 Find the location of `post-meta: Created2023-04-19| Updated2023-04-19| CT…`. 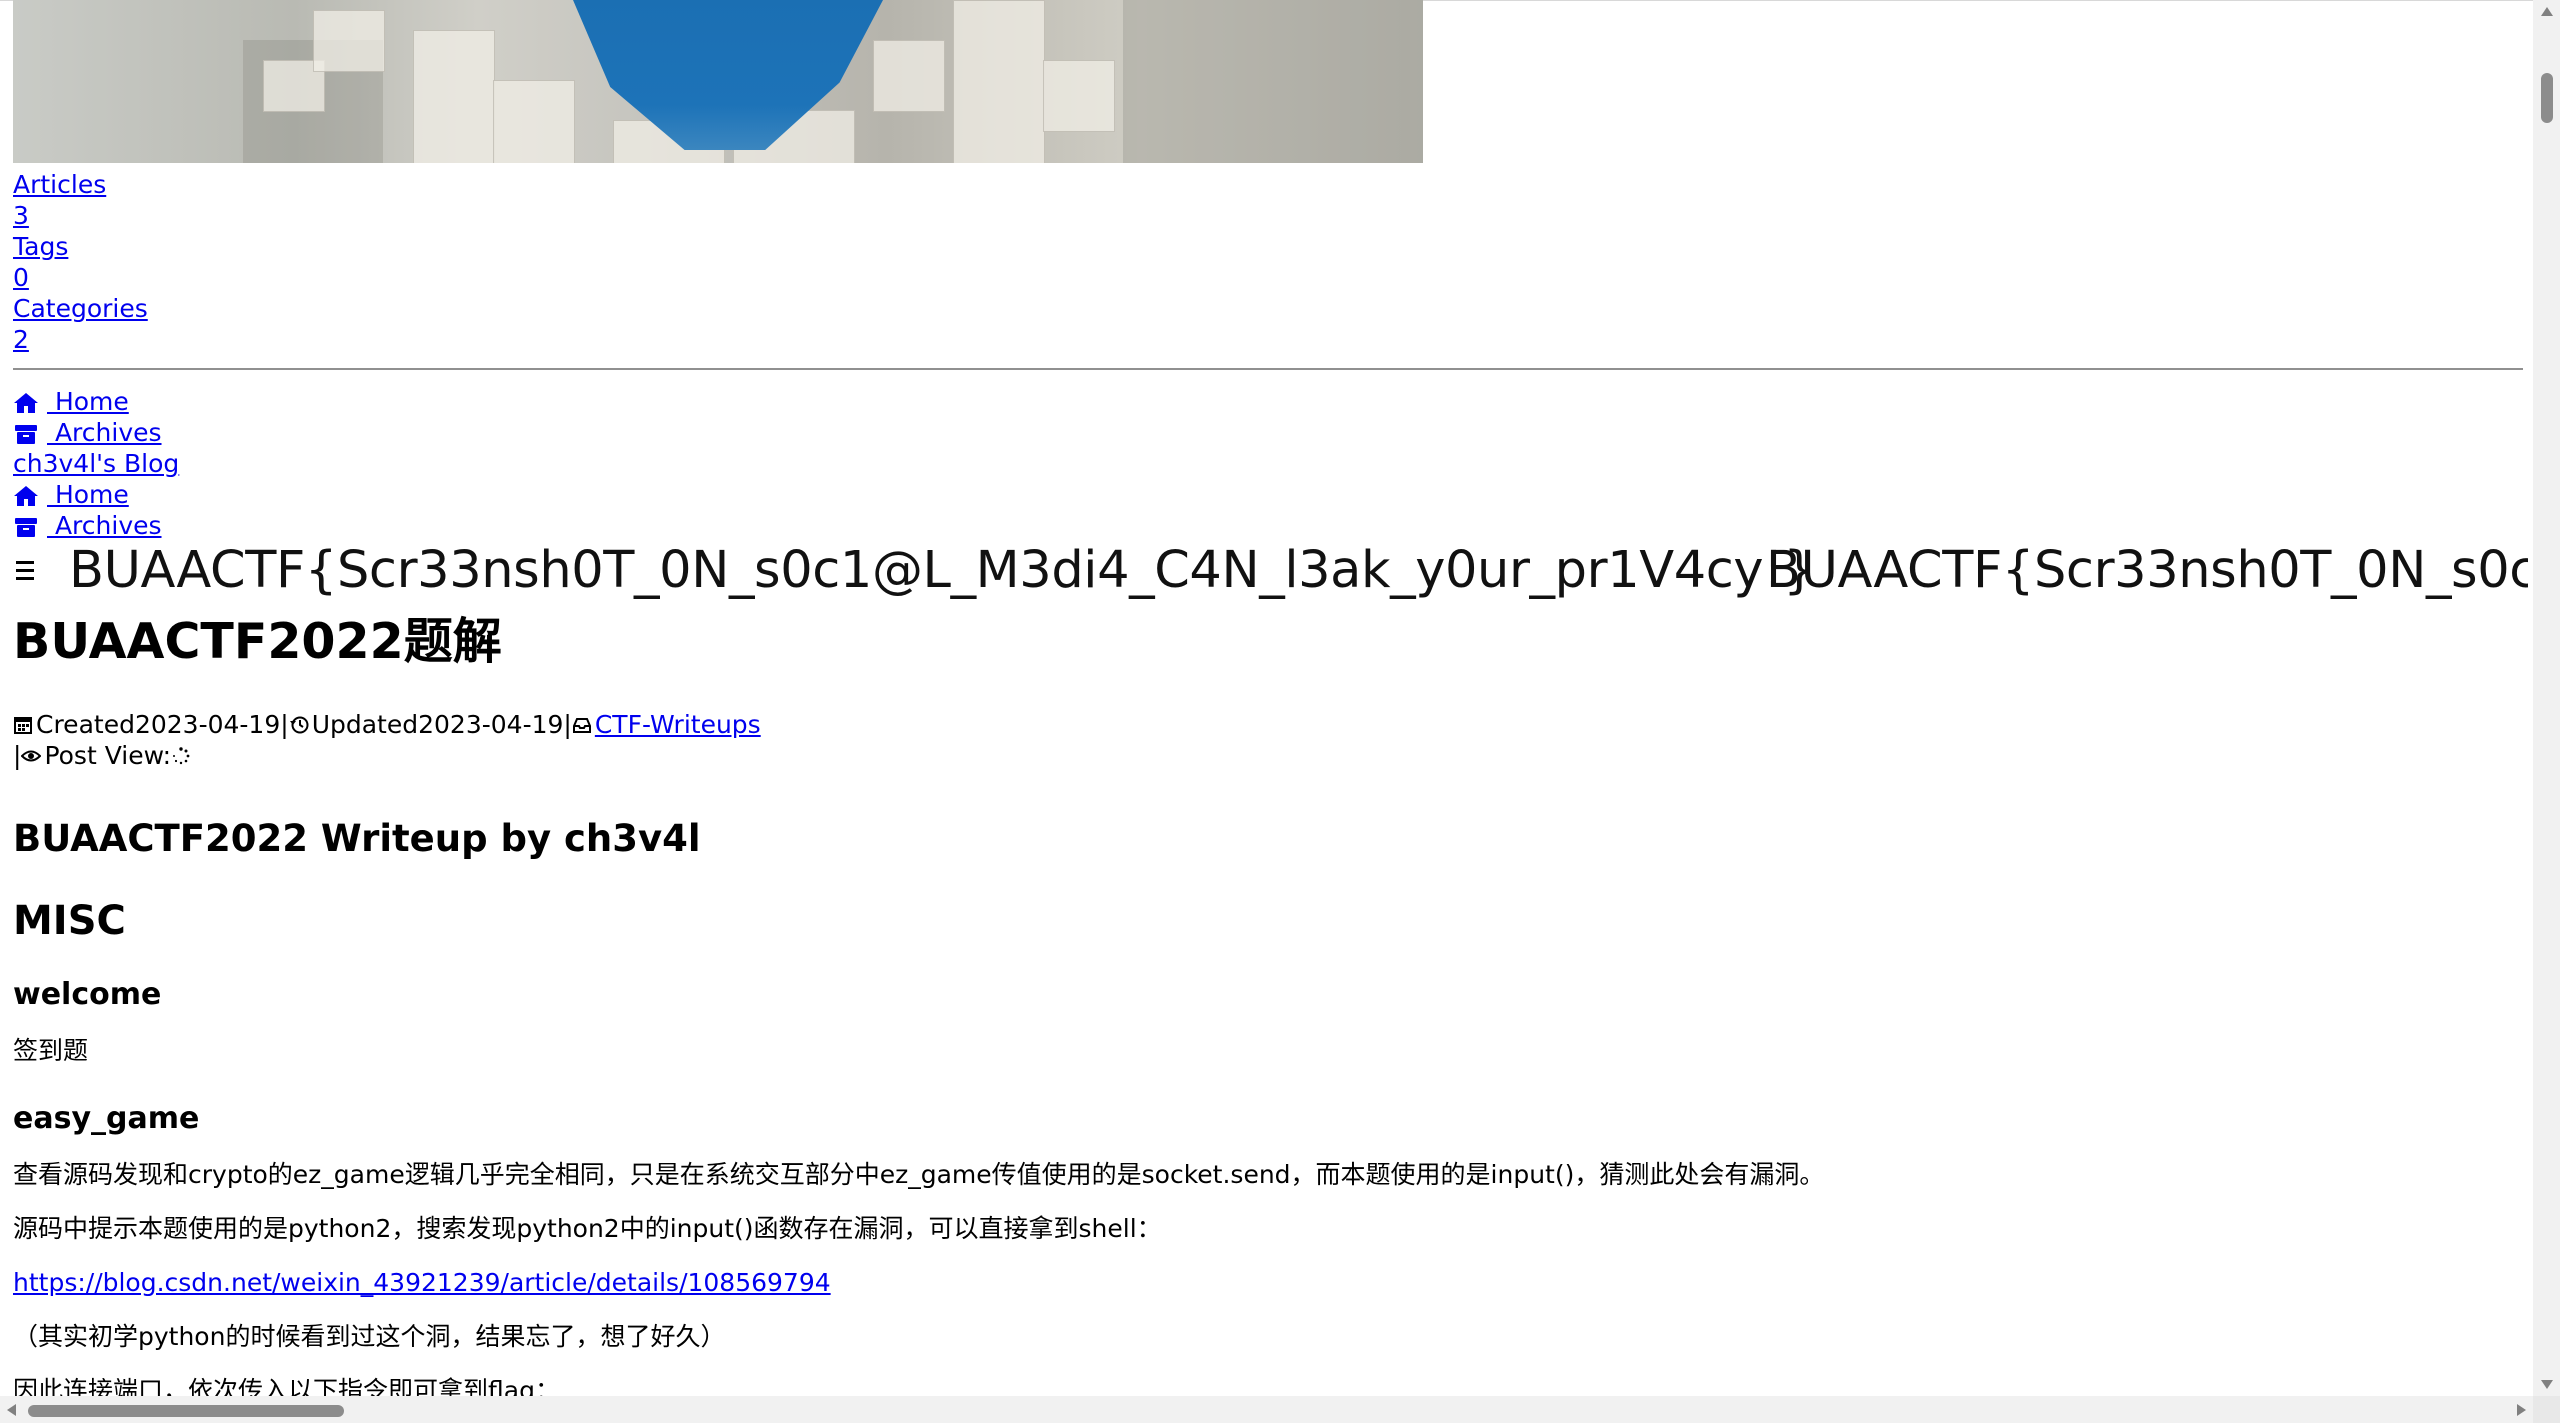

post-meta: Created2023-04-19| Updated2023-04-19| CT… is located at coordinates (1273, 740).